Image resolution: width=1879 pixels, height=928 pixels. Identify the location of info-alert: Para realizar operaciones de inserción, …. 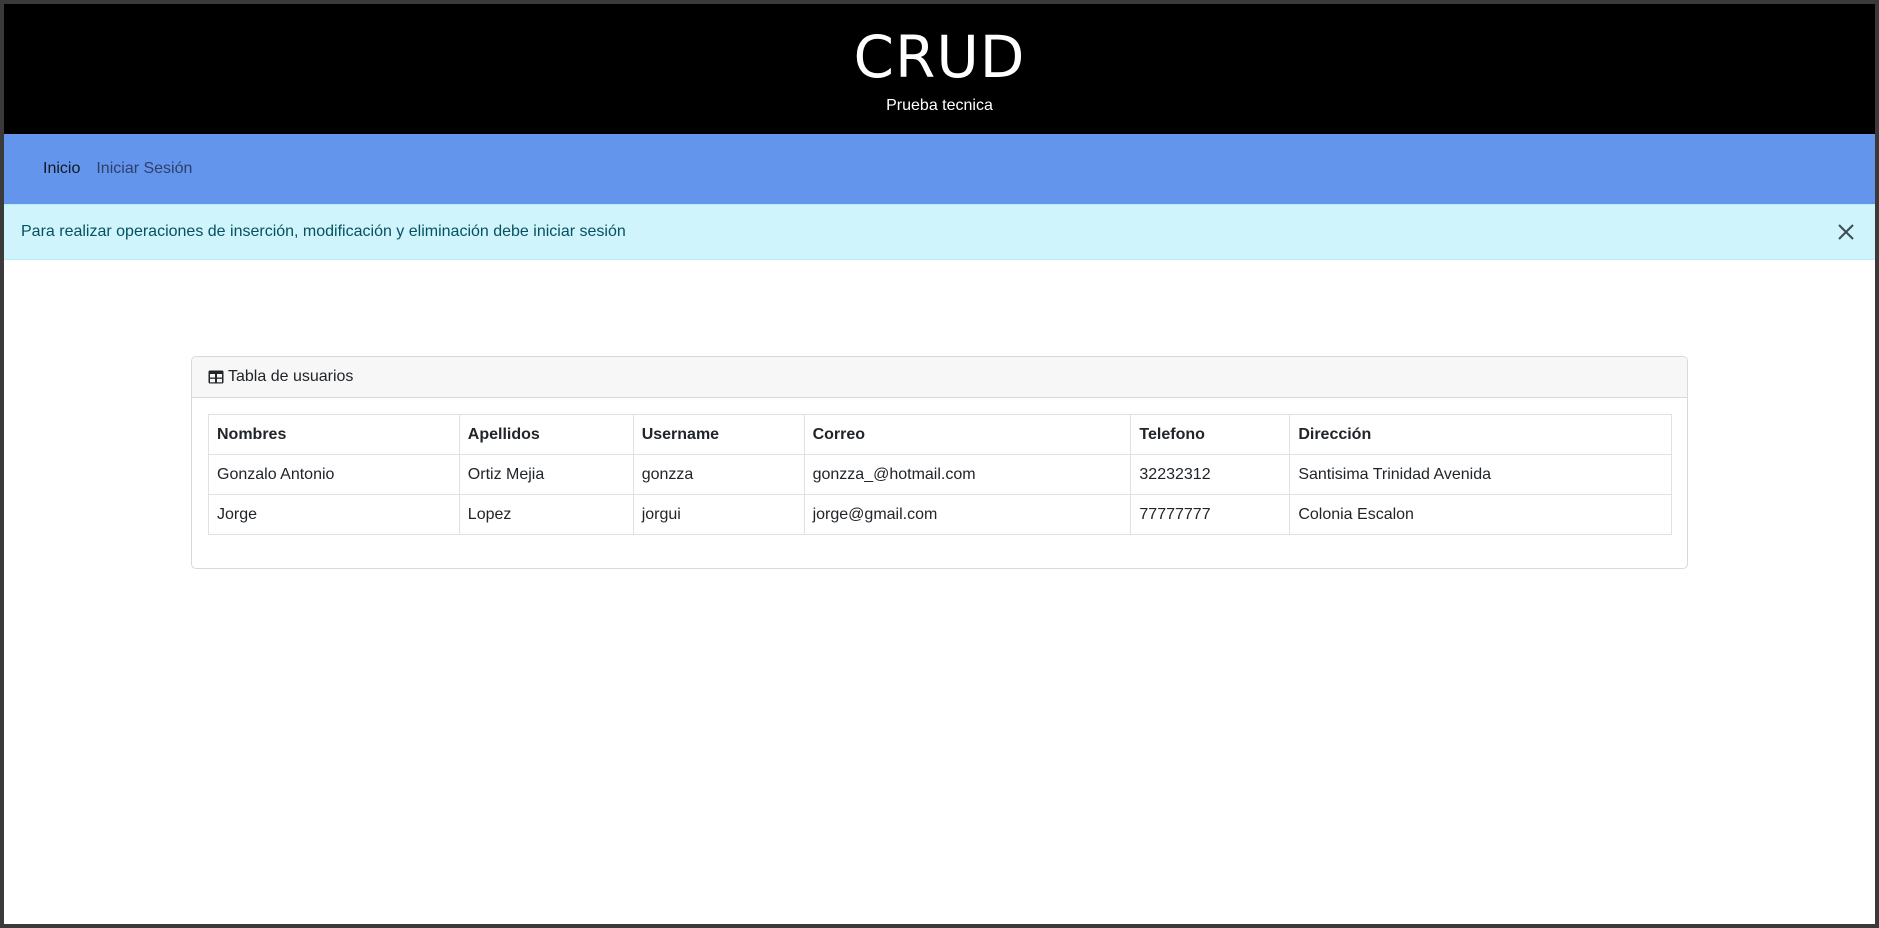
(939, 232).